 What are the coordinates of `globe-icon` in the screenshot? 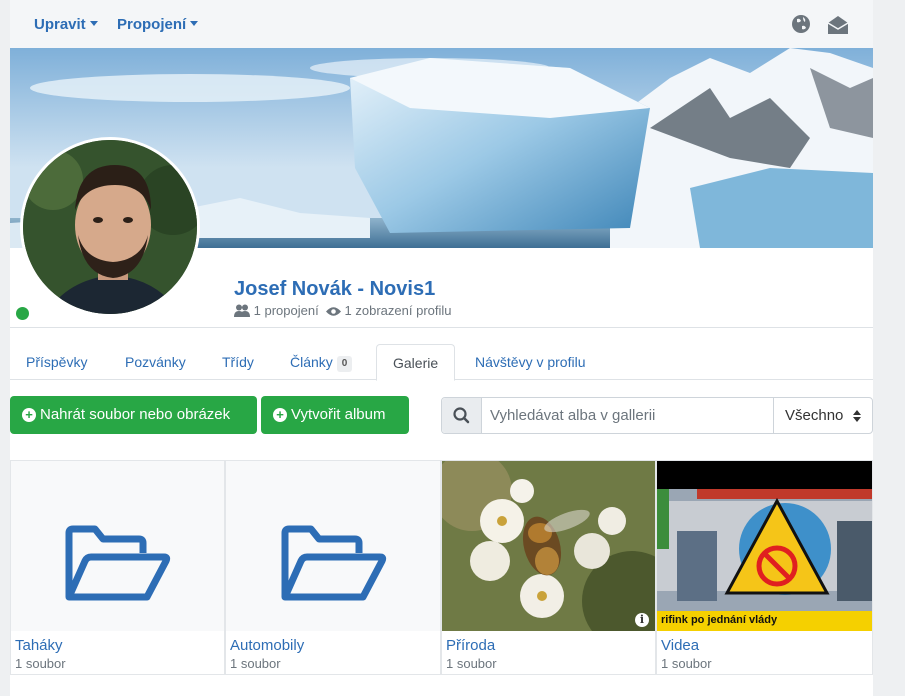 It's located at (802, 25).